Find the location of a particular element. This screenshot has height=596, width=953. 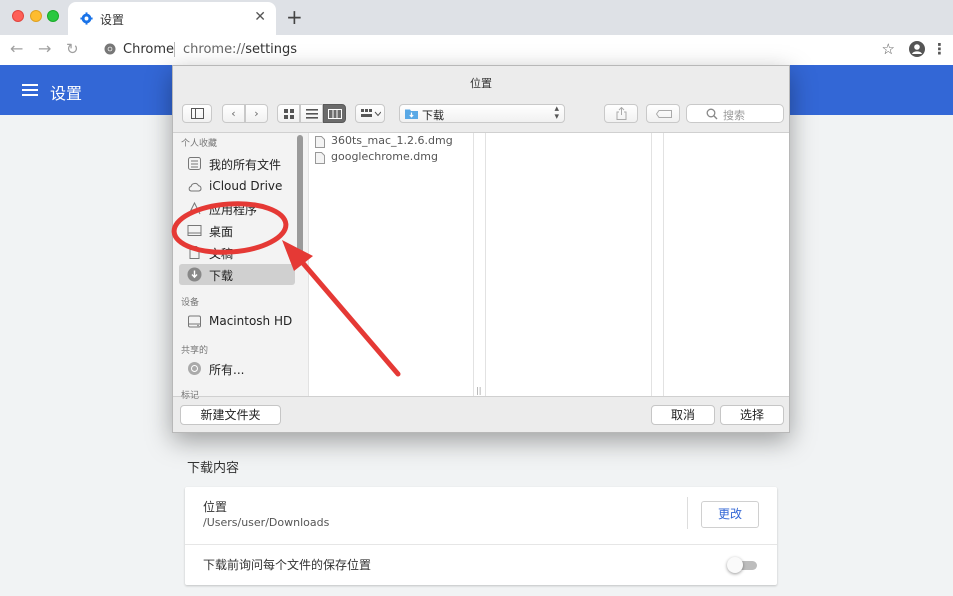

toggle-knob is located at coordinates (735, 565).